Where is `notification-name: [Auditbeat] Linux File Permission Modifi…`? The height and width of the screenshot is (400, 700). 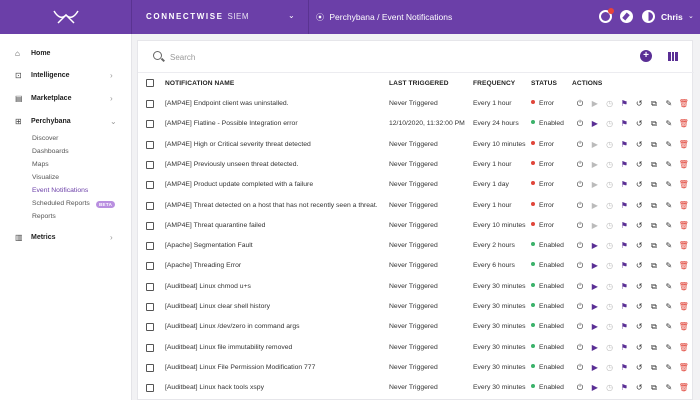
notification-name: [Auditbeat] Linux File Permission Modifi… is located at coordinates (240, 367).